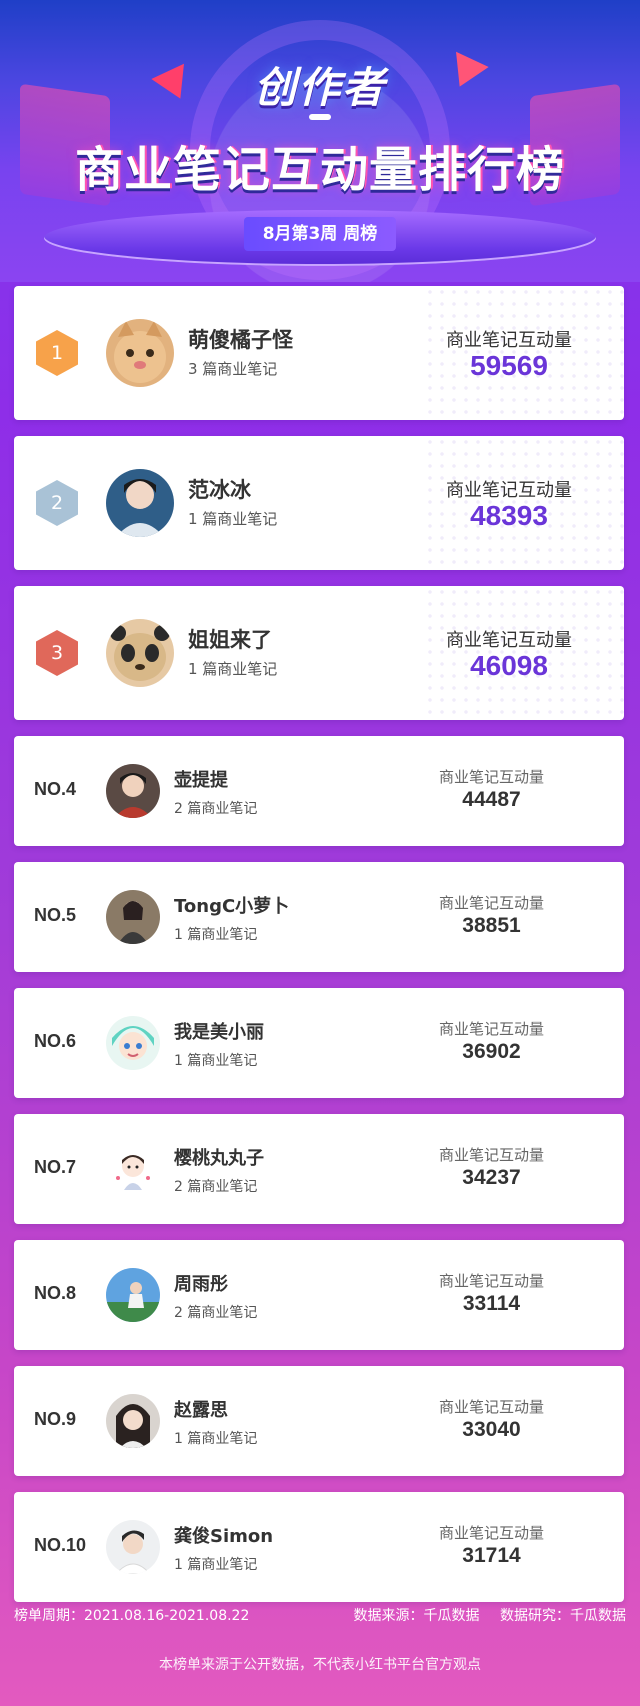 The image size is (640, 1706). Describe the element at coordinates (491, 1429) in the screenshot. I see `metric-value: 33040` at that location.